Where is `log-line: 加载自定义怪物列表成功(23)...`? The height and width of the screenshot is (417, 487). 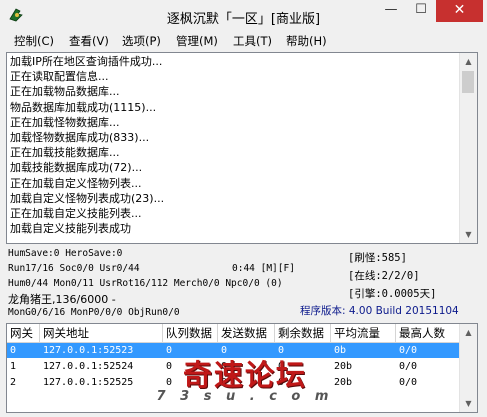
log-line: 加载自定义怪物列表成功(23)... is located at coordinates (87, 198).